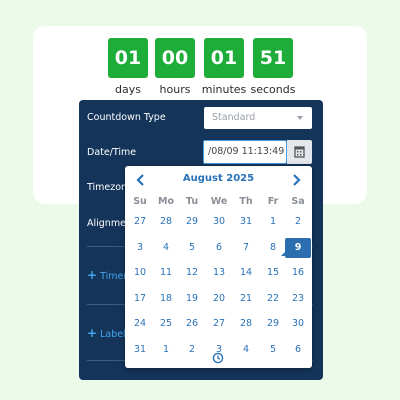  Describe the element at coordinates (246, 299) in the screenshot. I see `calendar-day: 21` at that location.